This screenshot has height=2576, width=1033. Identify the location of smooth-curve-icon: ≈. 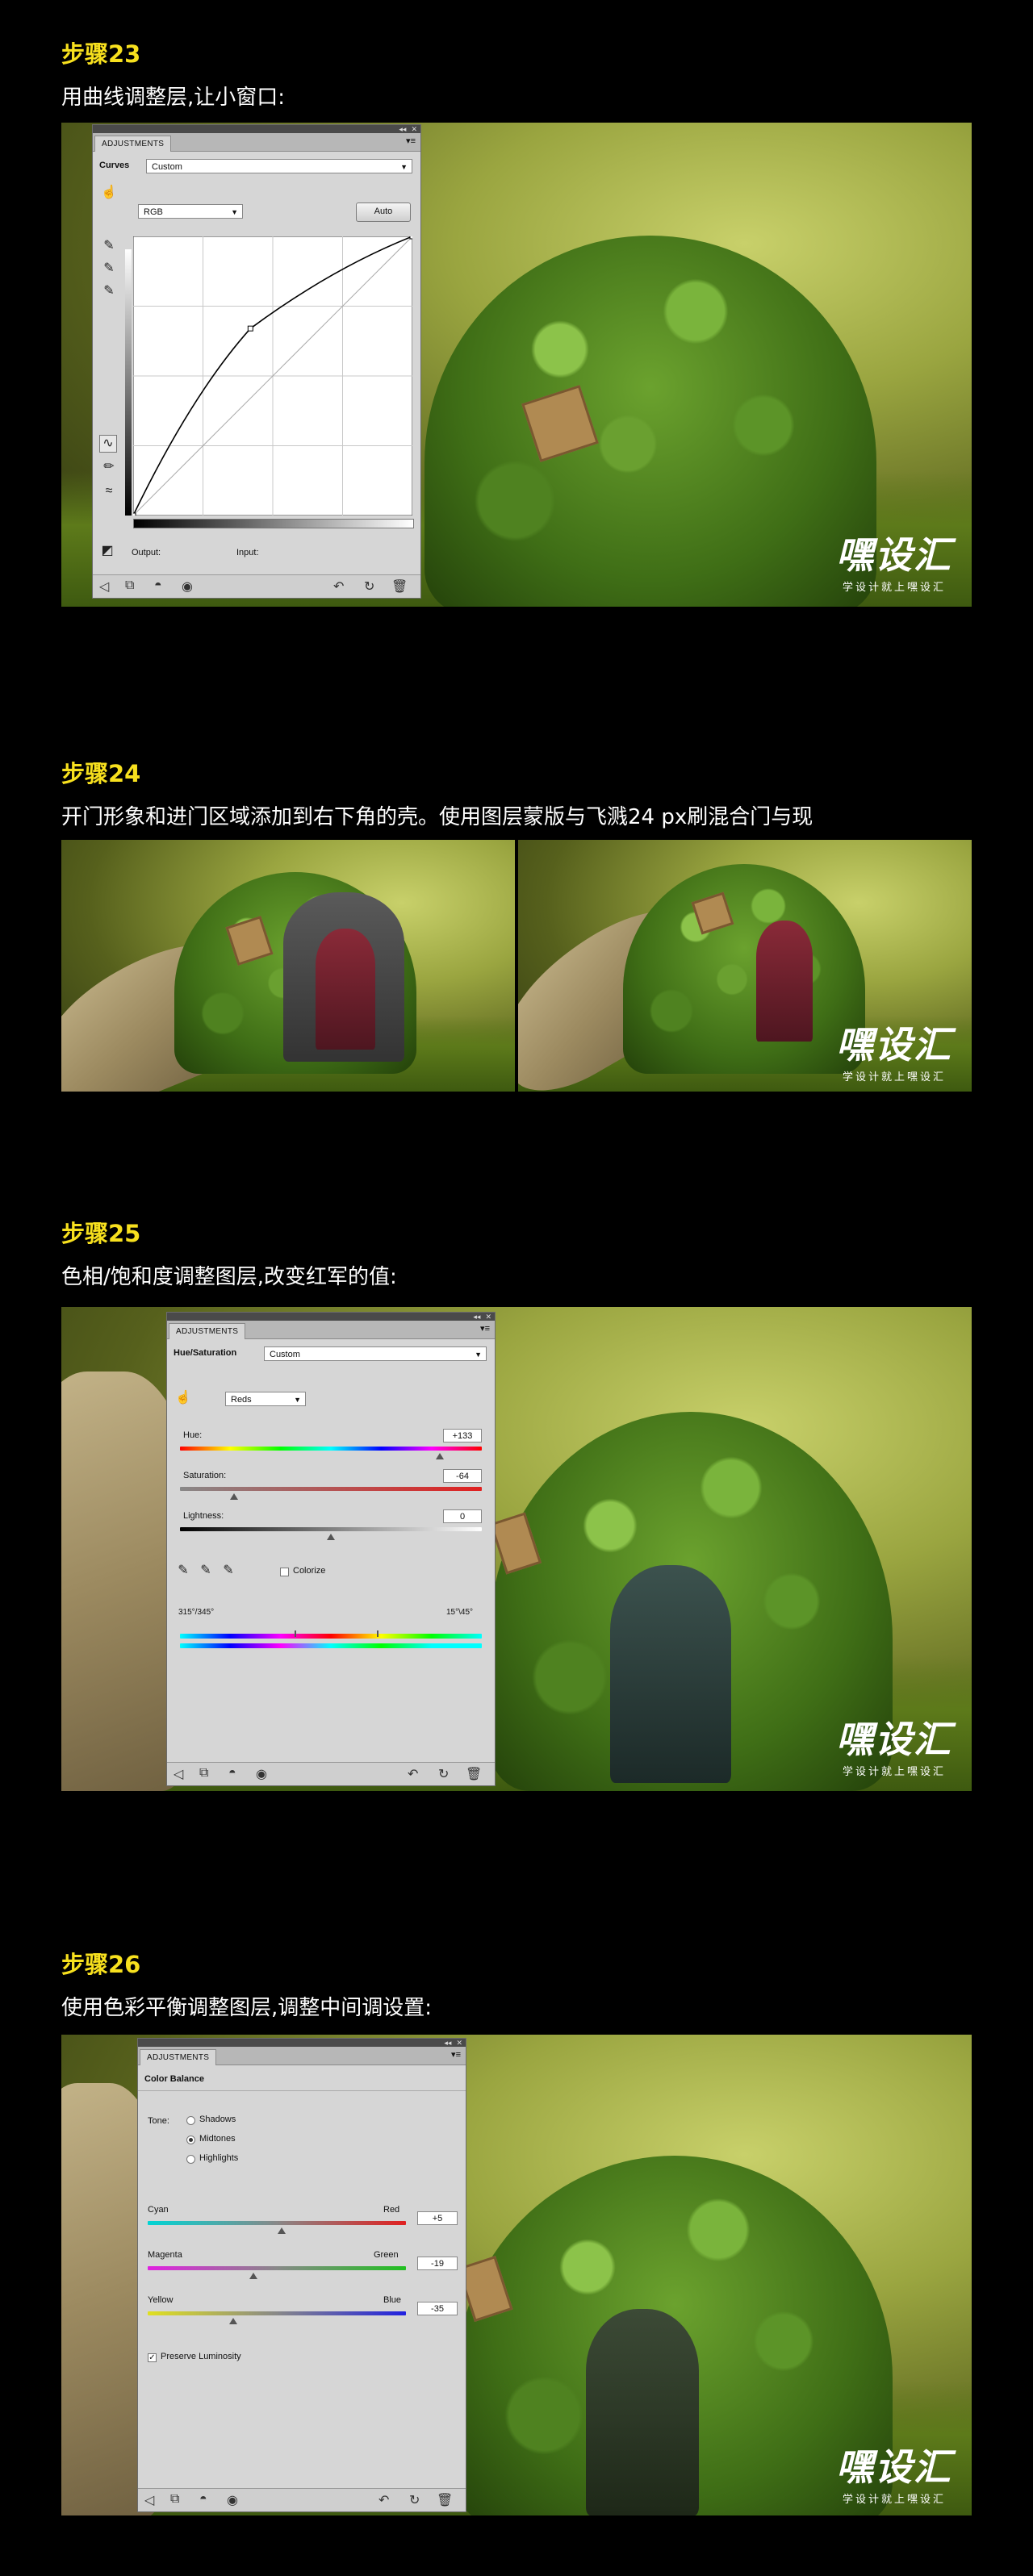
(109, 491).